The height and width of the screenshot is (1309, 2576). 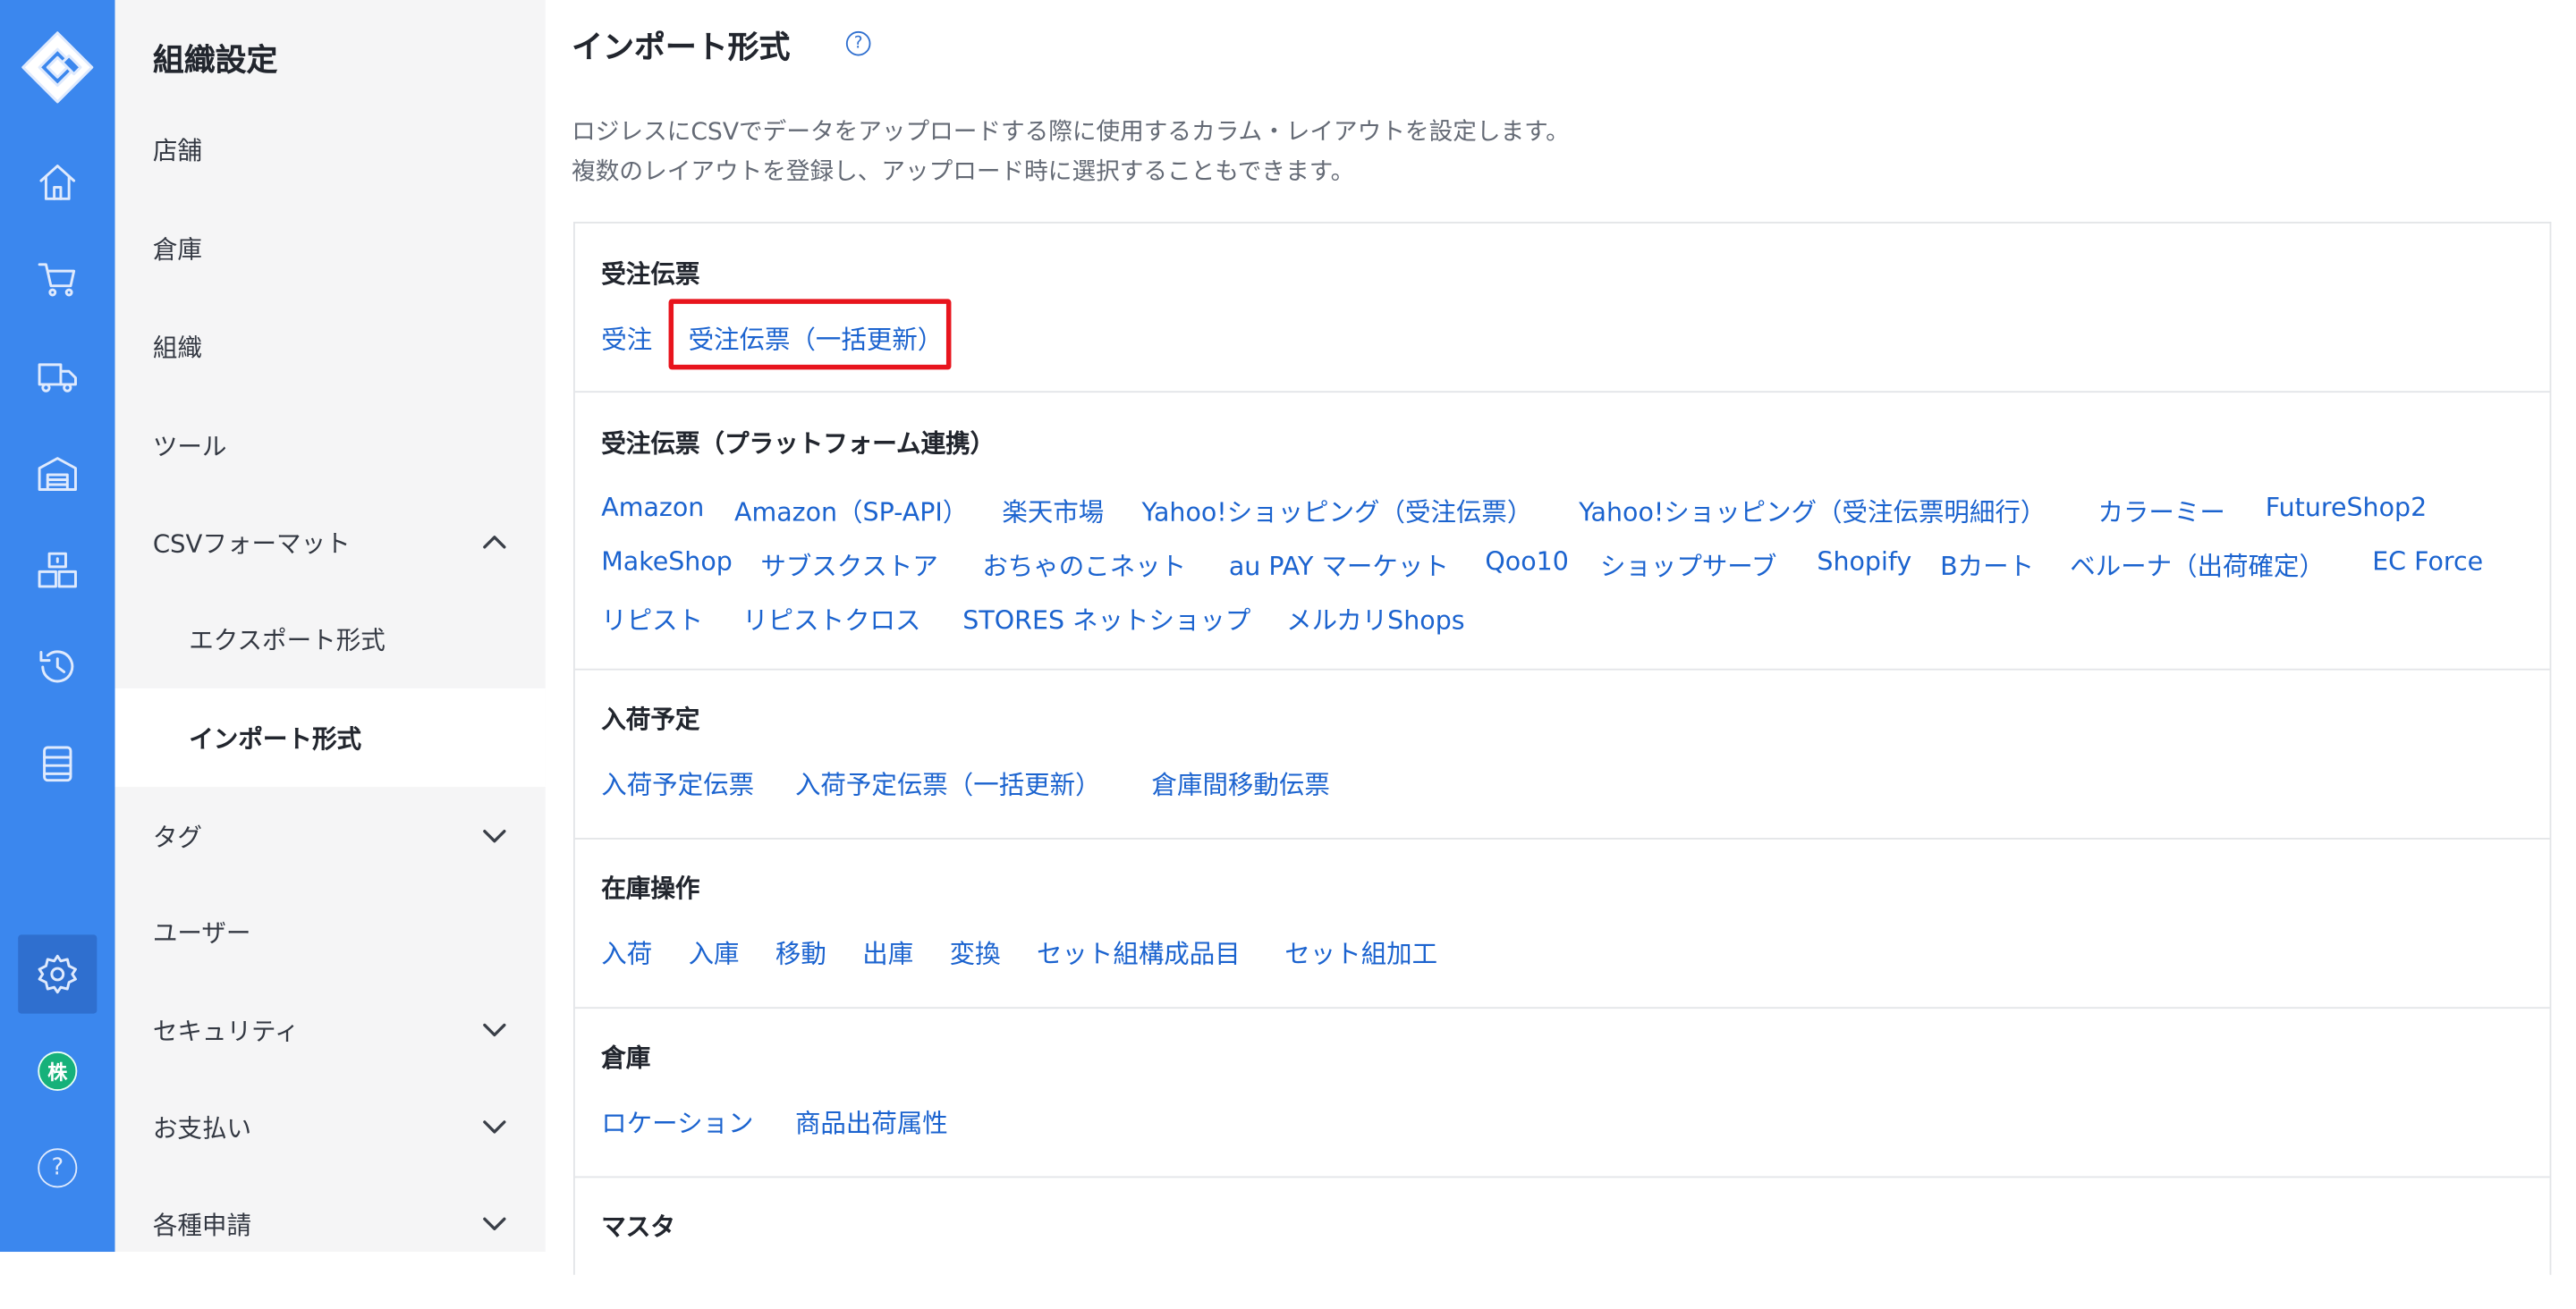 I want to click on link-shopify: Shopify, so click(x=1864, y=562).